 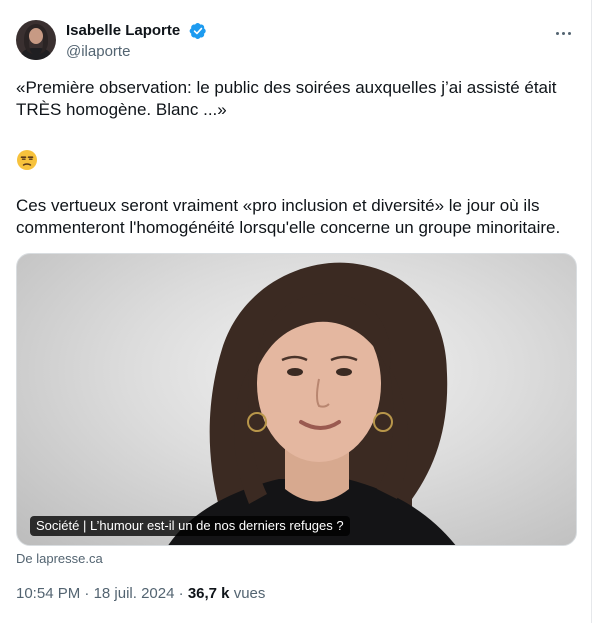 What do you see at coordinates (208, 593) in the screenshot?
I see `views-count: 36,7 k` at bounding box center [208, 593].